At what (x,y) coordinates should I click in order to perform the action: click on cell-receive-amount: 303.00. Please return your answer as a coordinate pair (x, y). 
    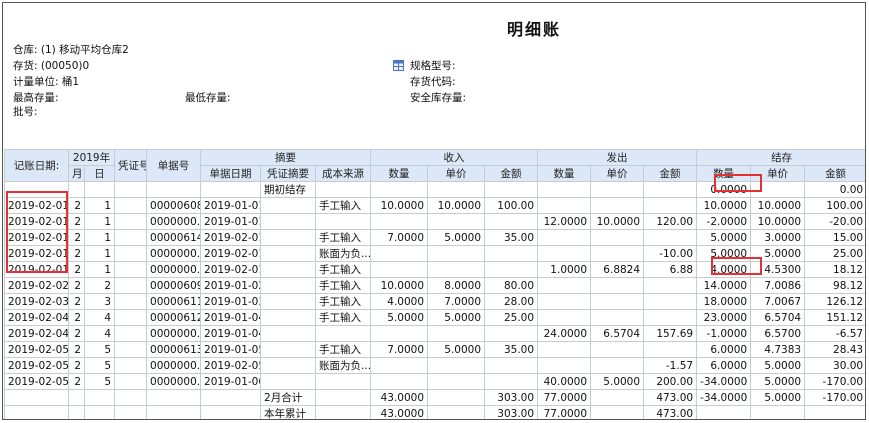
    Looking at the image, I should click on (511, 397).